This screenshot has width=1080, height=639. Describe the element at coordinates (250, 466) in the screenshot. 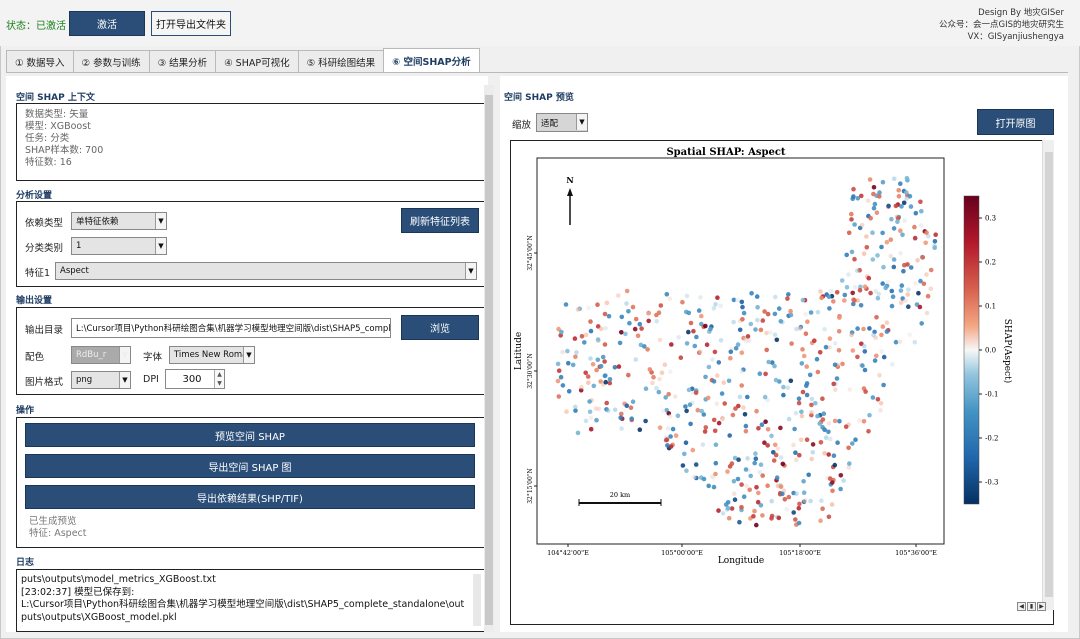

I see `export-spatial-shap-button: 导出空间 SHAP 图` at that location.